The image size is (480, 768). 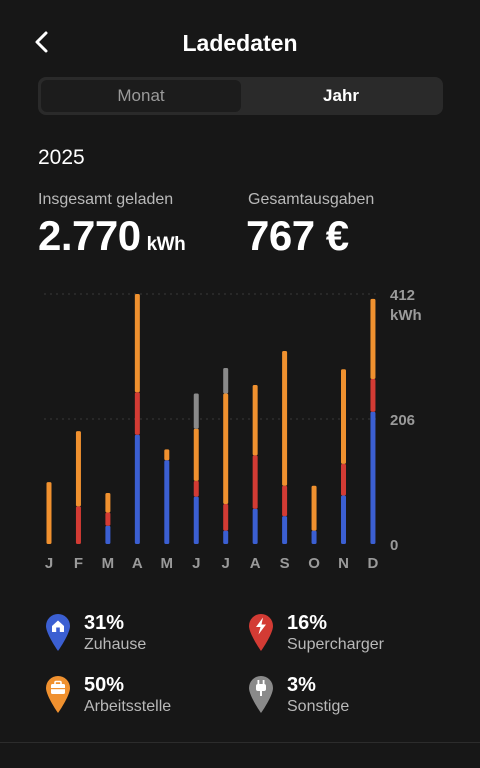 What do you see at coordinates (61, 157) in the screenshot?
I see `year-label: 2025` at bounding box center [61, 157].